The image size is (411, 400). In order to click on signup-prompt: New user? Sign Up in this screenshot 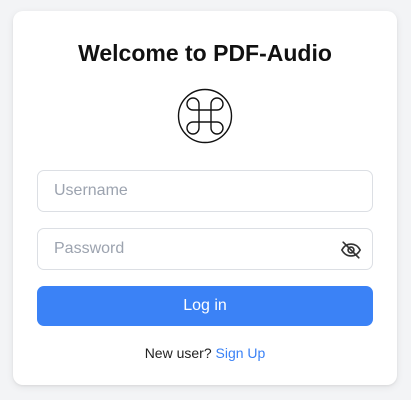, I will do `click(205, 353)`.